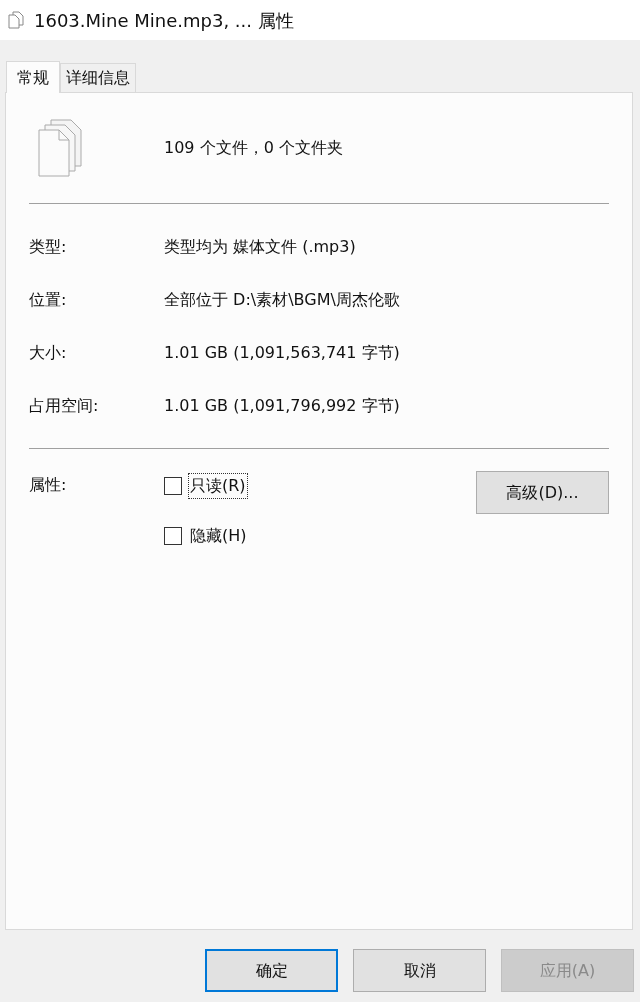  Describe the element at coordinates (48, 352) in the screenshot. I see `property-label: 大小:` at that location.